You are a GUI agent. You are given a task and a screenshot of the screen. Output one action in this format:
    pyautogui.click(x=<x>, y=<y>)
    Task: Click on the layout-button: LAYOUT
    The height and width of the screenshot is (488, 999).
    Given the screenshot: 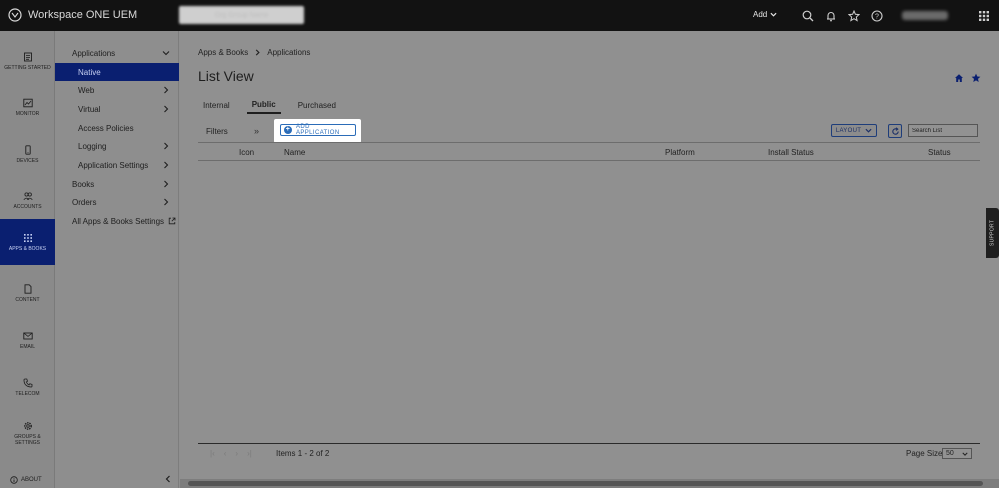 What is the action you would take?
    pyautogui.click(x=854, y=130)
    